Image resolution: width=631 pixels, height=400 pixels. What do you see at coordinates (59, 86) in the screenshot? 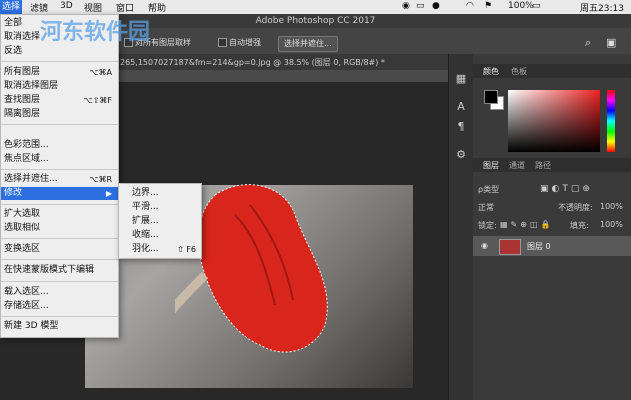
I see `menu-item-deselect-layers: 取消选择图层` at bounding box center [59, 86].